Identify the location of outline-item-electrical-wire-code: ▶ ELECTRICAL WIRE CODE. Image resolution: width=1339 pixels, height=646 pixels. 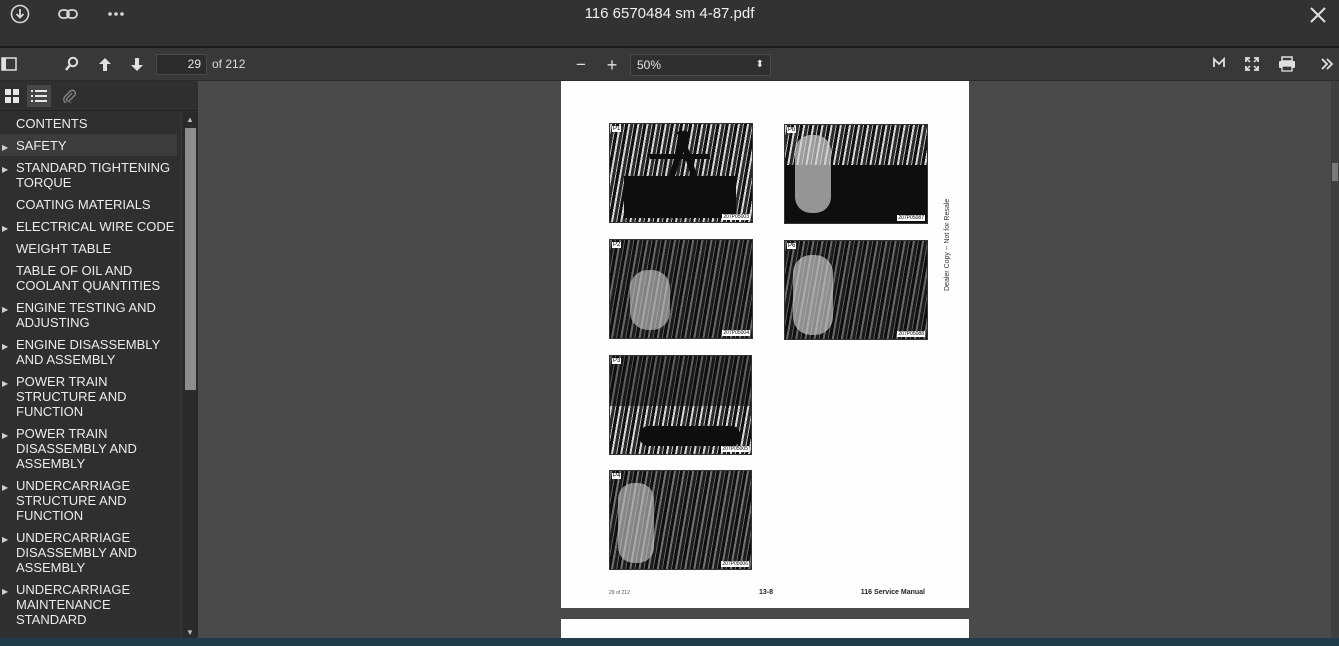
(90, 226).